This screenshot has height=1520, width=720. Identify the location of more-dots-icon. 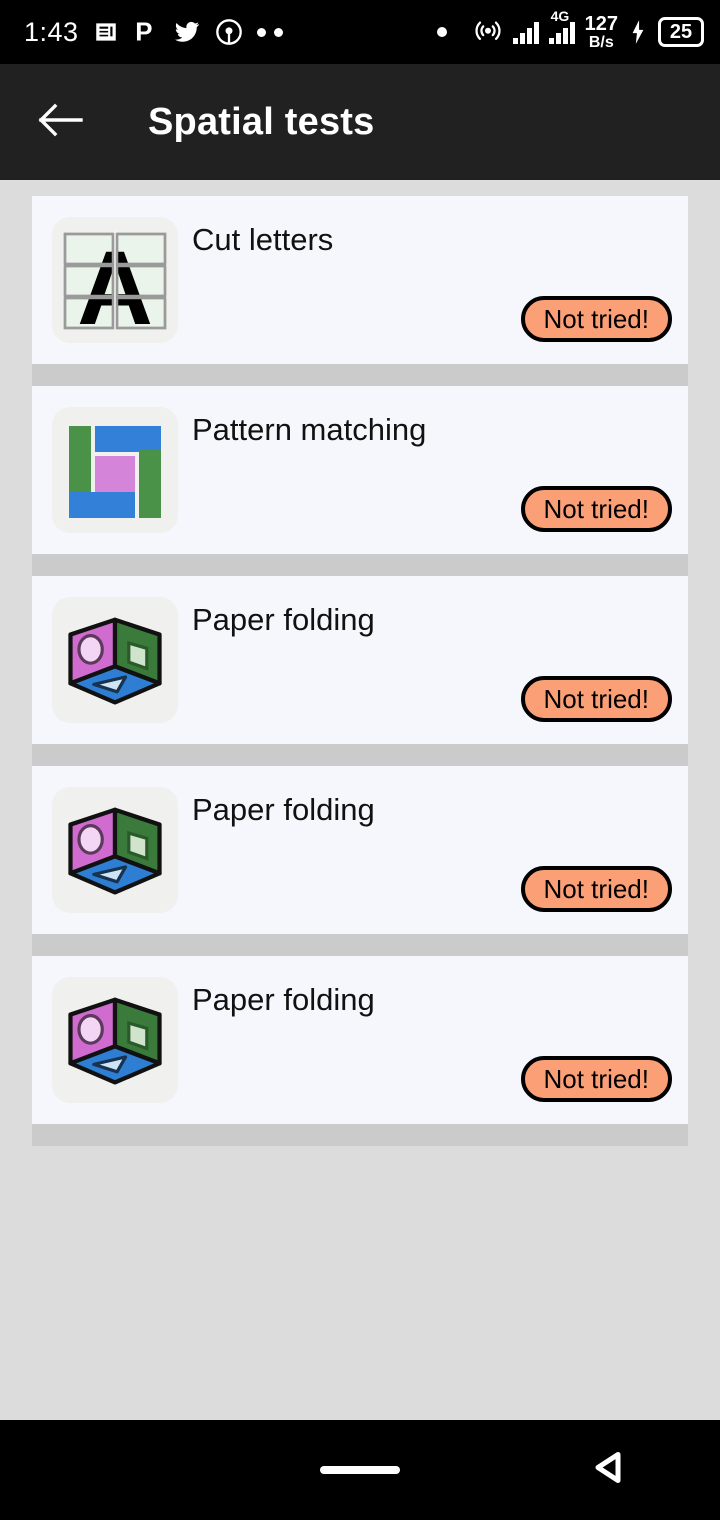
(269, 32).